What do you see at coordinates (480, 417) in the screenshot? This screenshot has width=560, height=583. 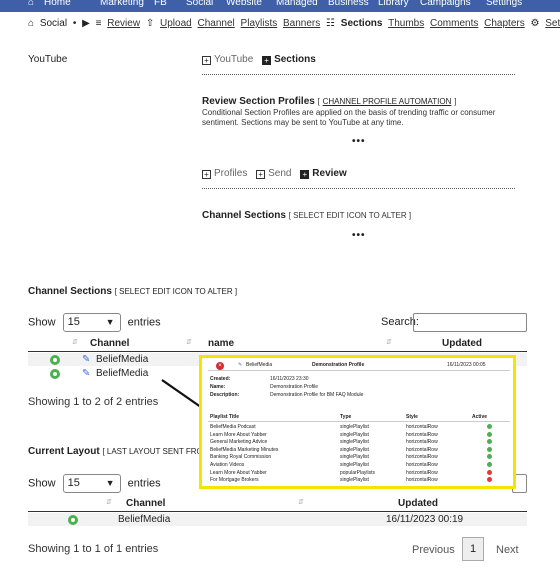 I see `column-header-active: Active` at bounding box center [480, 417].